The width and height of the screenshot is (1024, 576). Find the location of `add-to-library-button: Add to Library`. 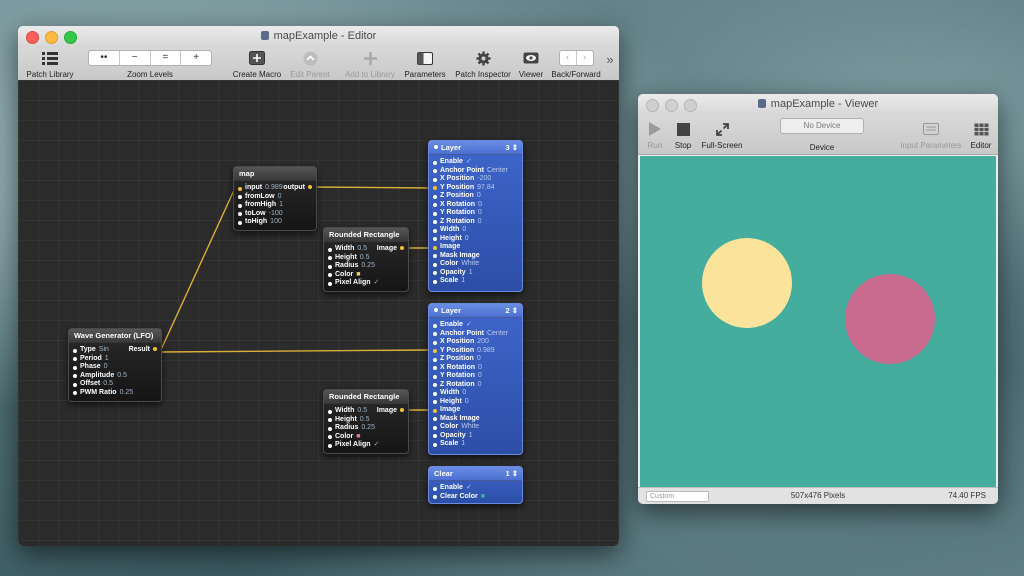

add-to-library-button: Add to Library is located at coordinates (370, 63).